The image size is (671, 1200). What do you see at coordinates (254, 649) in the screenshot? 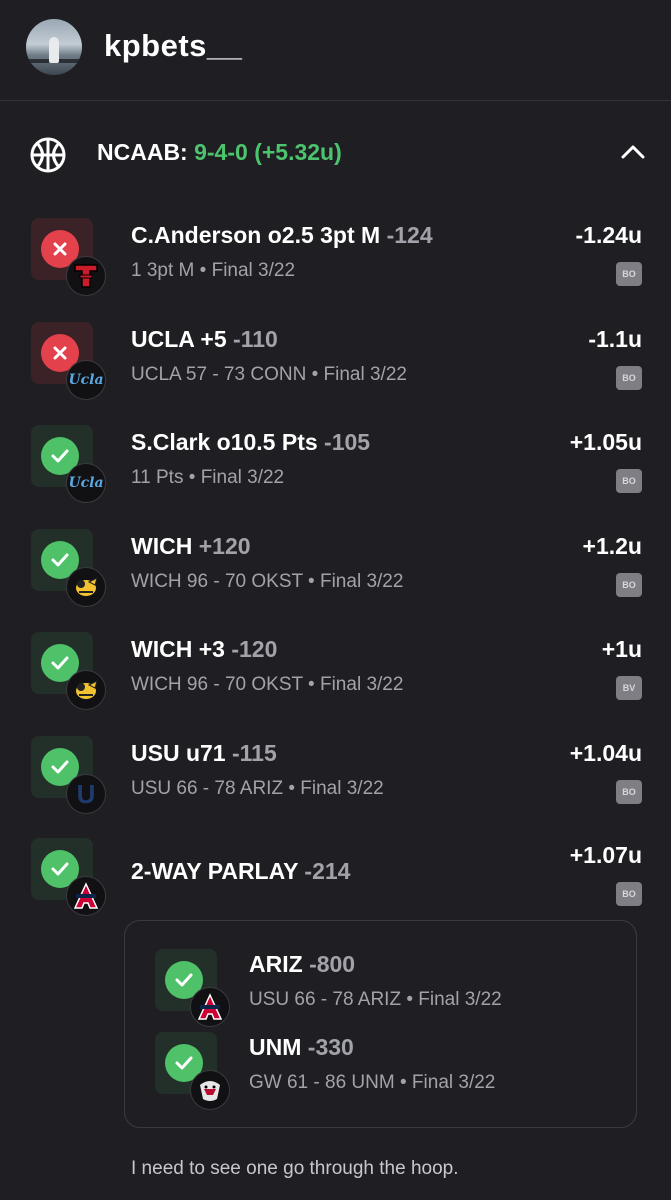
I see `bet-odds: -120` at bounding box center [254, 649].